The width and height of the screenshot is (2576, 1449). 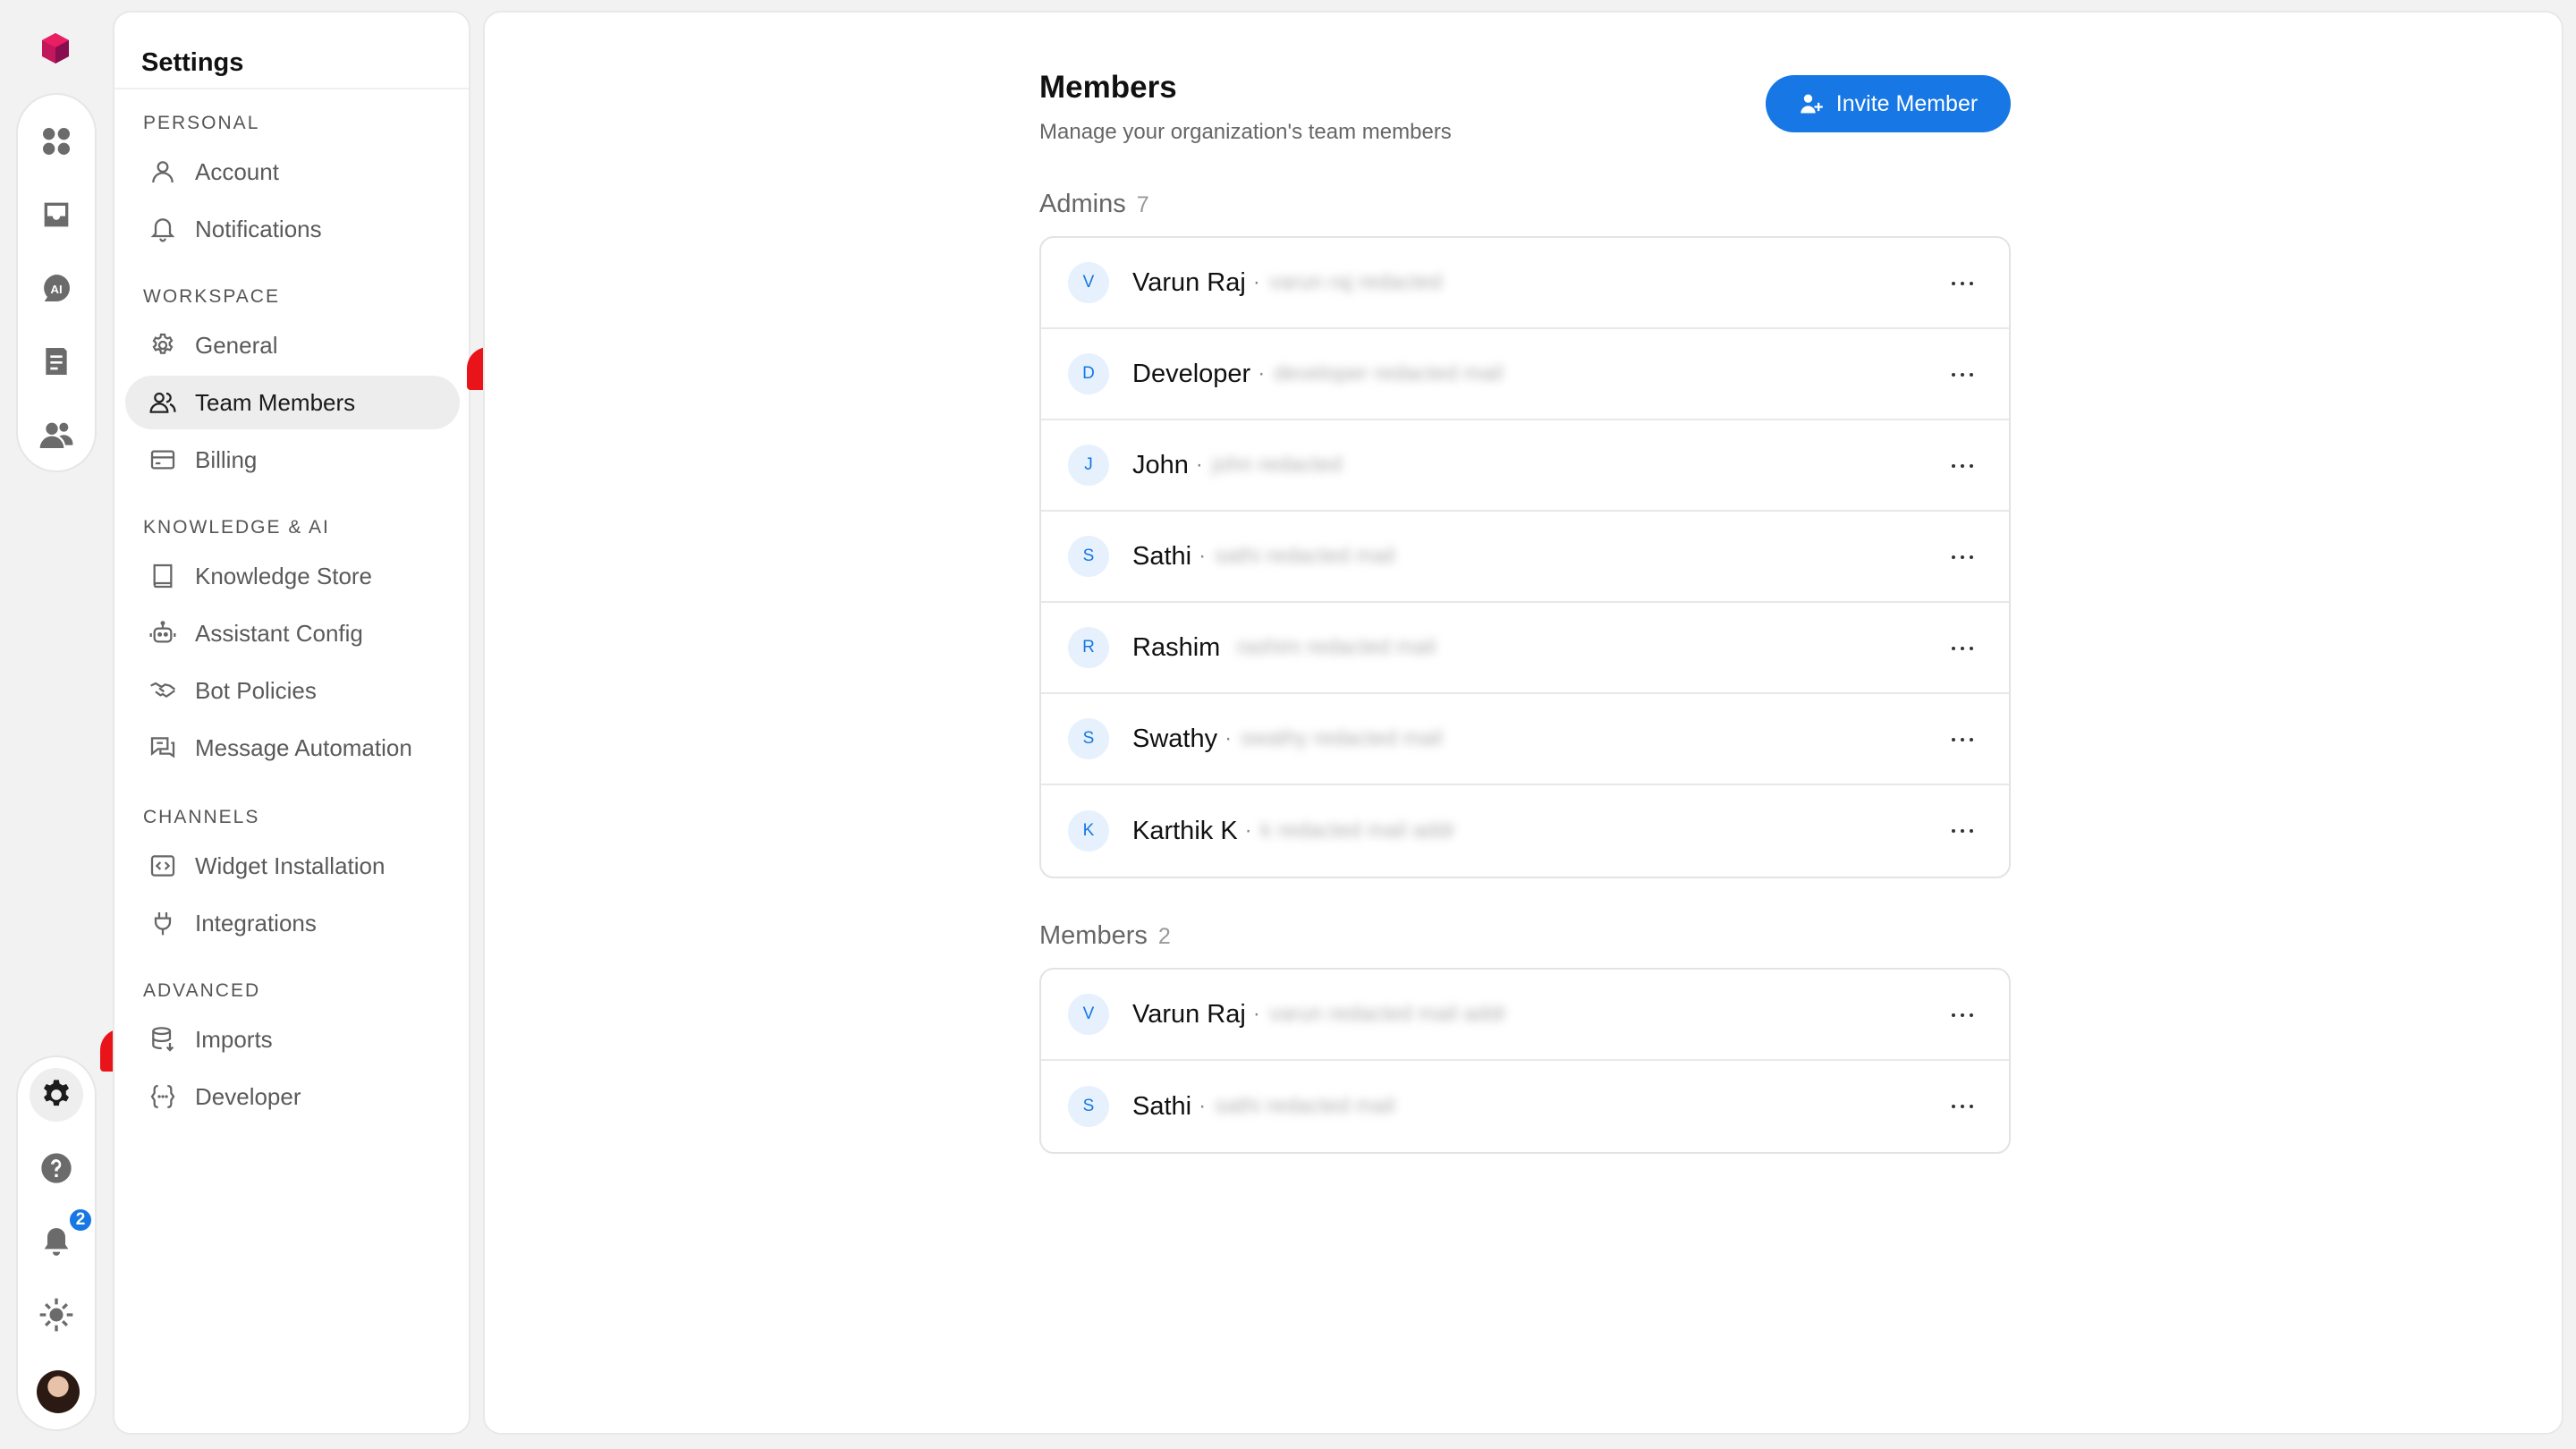 I want to click on bell-outline-icon, so click(x=162, y=230).